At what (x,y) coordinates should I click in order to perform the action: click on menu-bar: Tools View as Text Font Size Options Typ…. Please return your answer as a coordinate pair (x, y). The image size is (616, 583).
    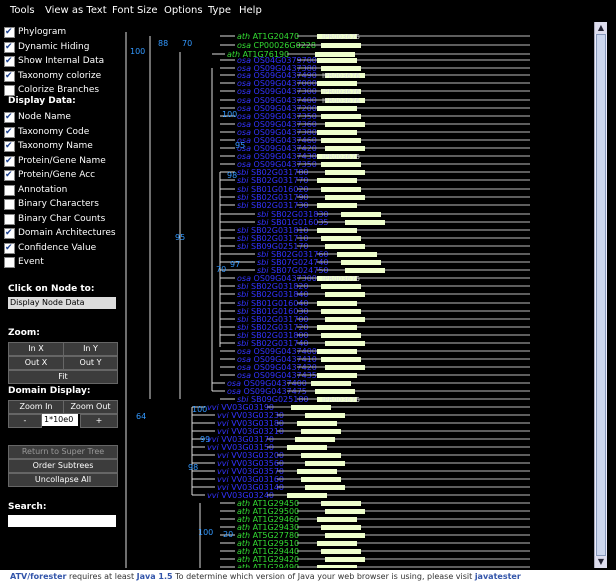
    Looking at the image, I should click on (308, 10).